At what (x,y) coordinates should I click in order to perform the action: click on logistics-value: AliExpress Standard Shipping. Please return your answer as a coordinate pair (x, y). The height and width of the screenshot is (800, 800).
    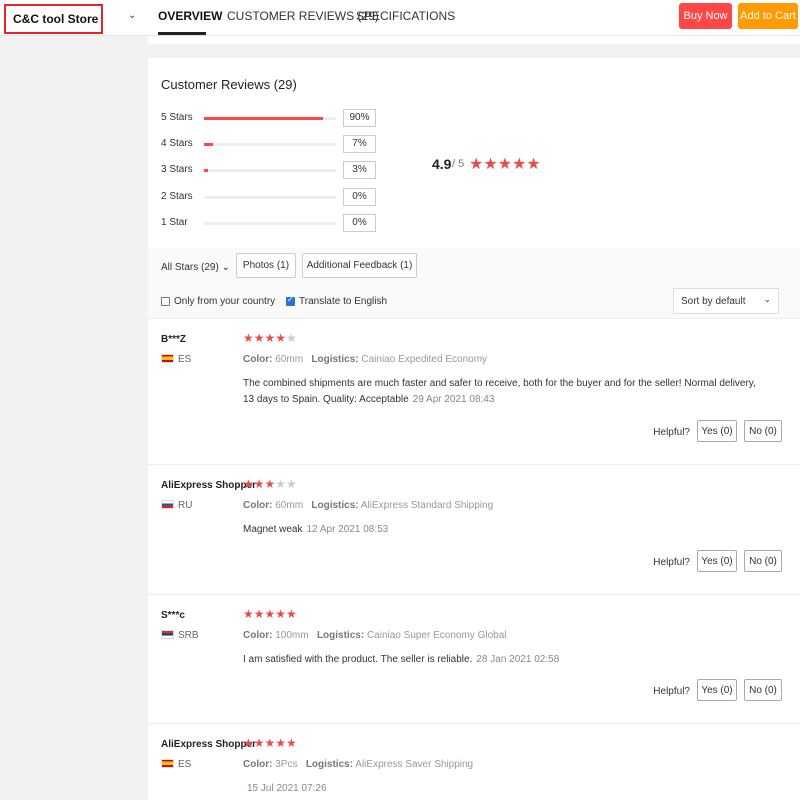
    Looking at the image, I should click on (427, 505).